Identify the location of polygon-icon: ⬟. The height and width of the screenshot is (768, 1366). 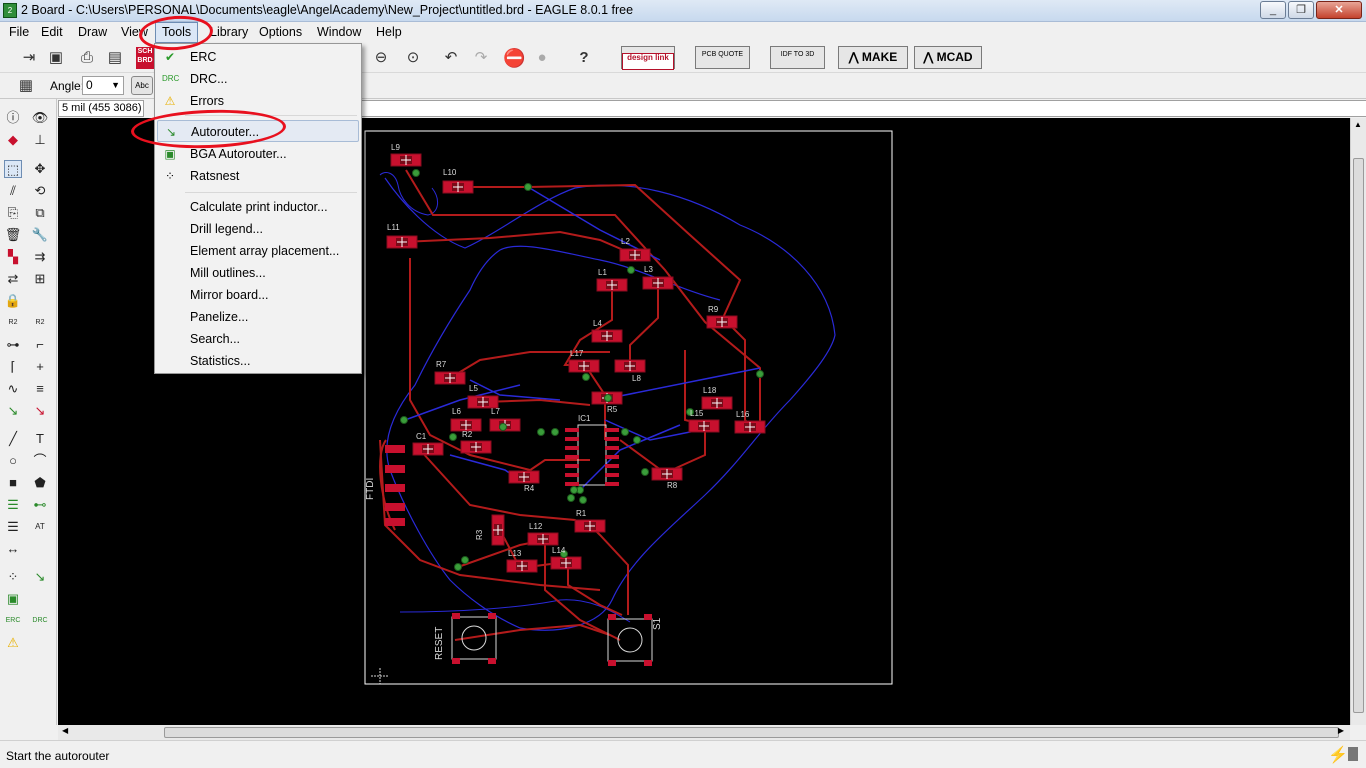
(40, 483).